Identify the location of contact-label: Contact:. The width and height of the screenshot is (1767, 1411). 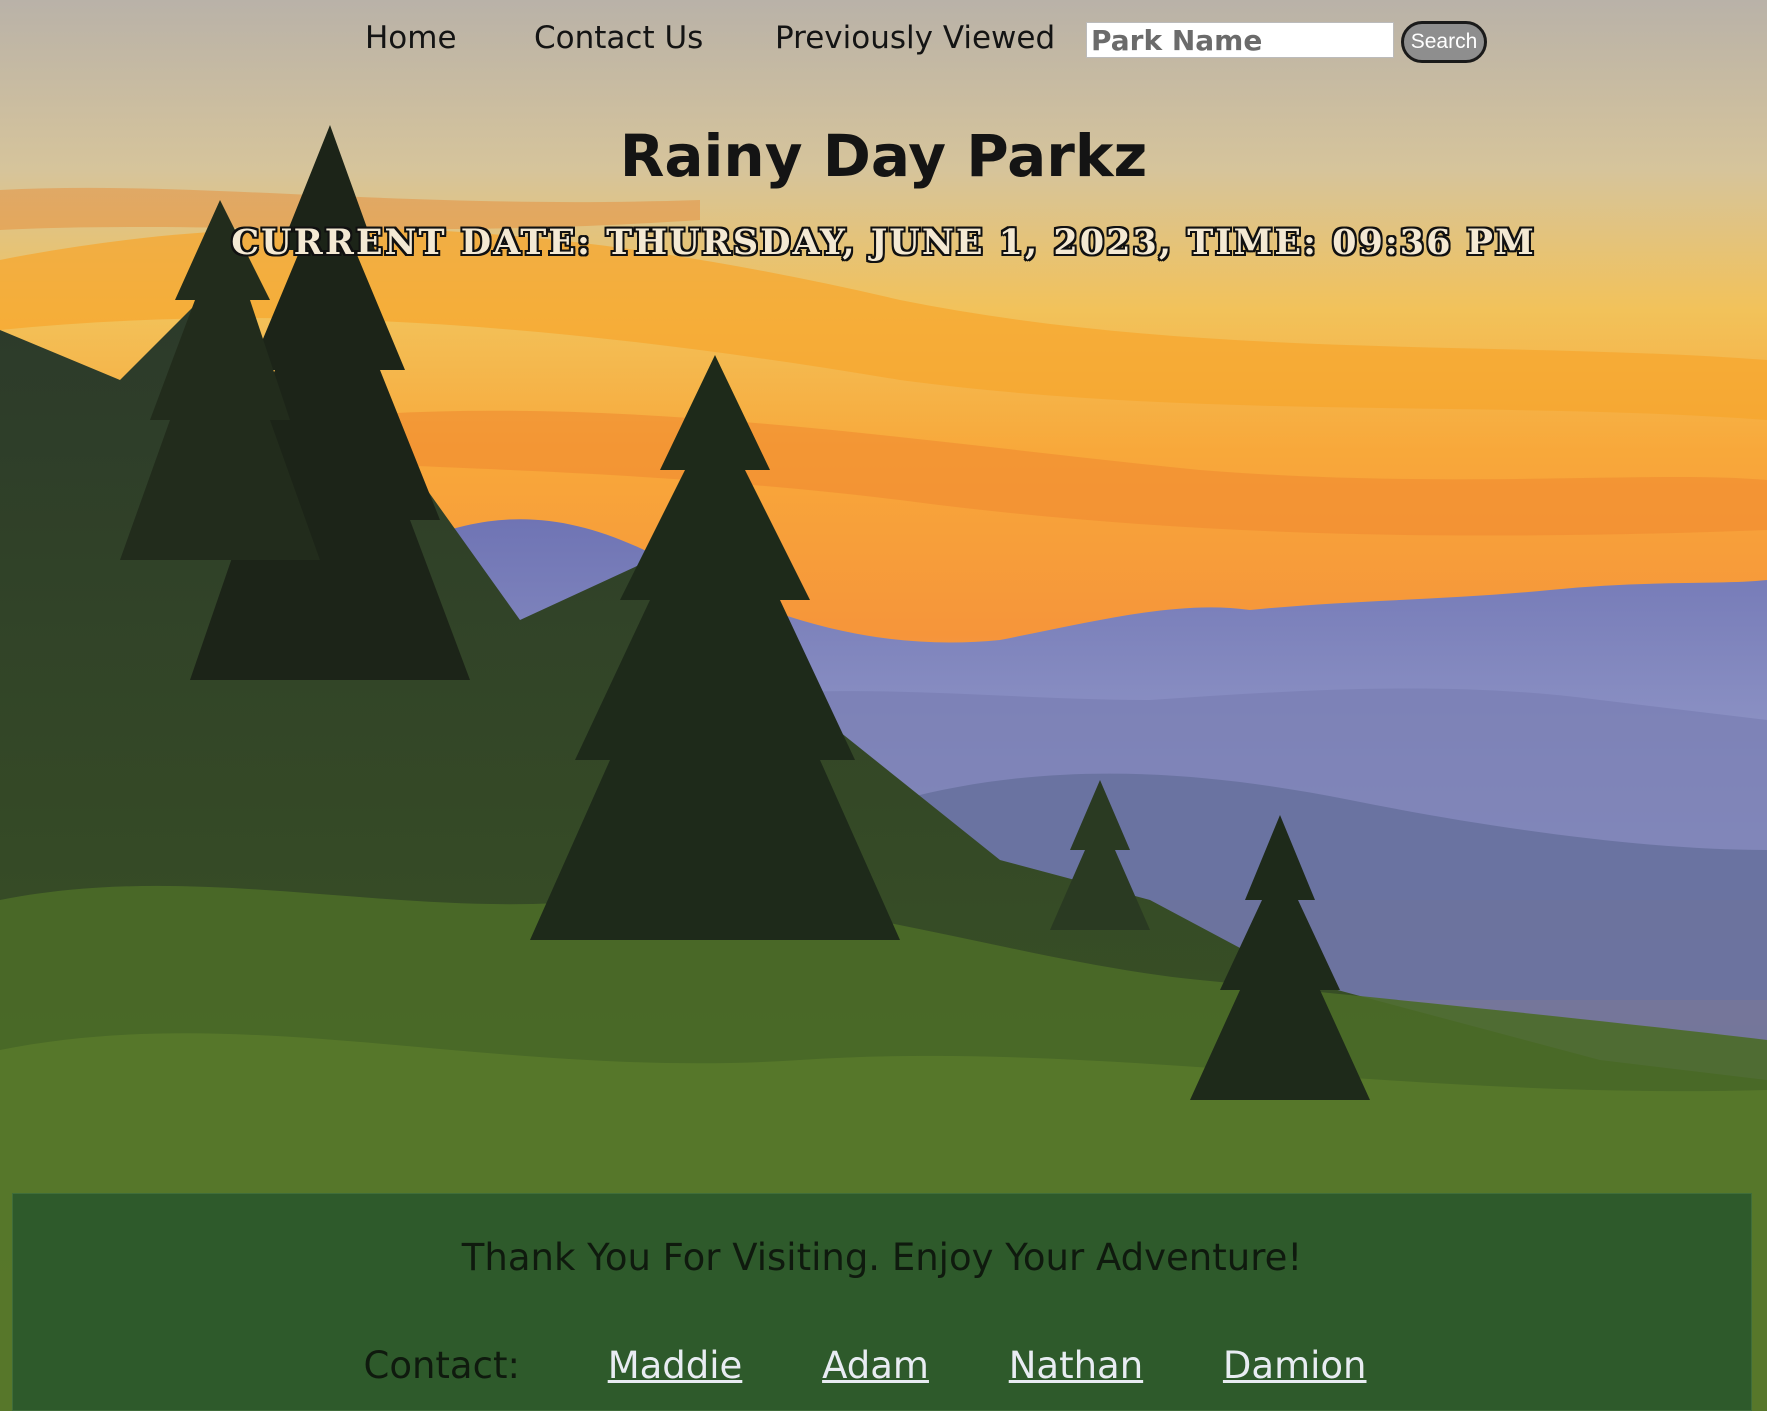
(441, 1365).